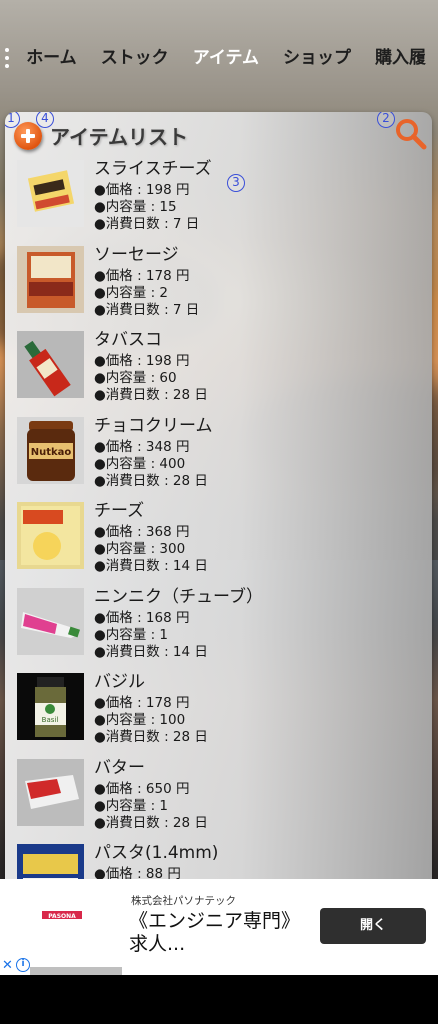 The width and height of the screenshot is (438, 1024). What do you see at coordinates (142, 532) in the screenshot?
I see `item-price: ●価格 : 368 円` at bounding box center [142, 532].